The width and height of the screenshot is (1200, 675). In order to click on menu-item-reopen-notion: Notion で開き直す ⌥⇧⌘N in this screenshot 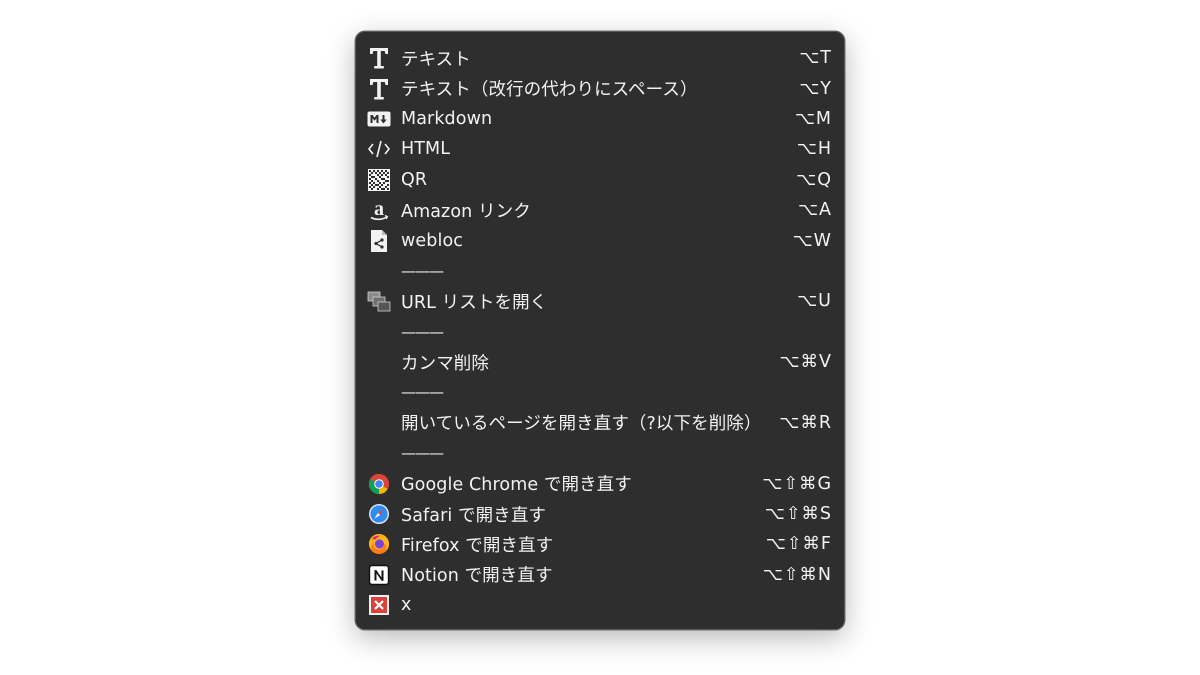, I will do `click(600, 575)`.